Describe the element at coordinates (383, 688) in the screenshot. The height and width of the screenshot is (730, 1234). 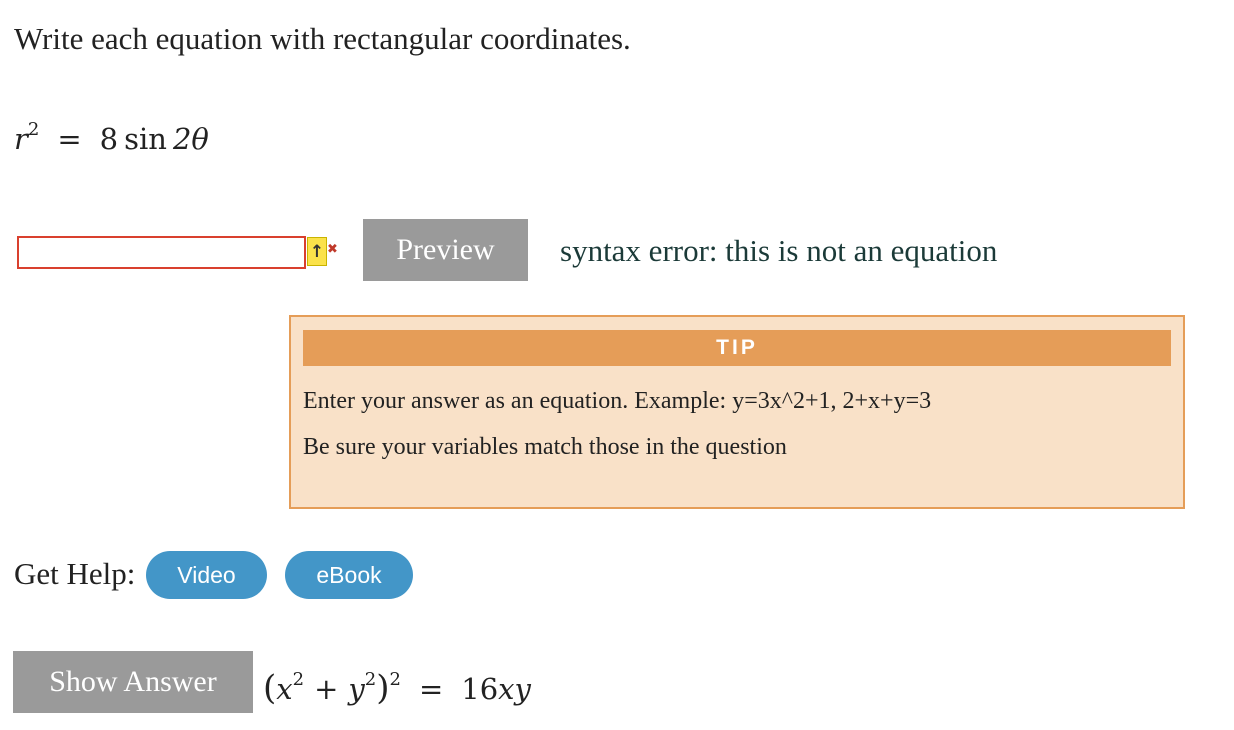
I see `math-close-paren: )` at that location.